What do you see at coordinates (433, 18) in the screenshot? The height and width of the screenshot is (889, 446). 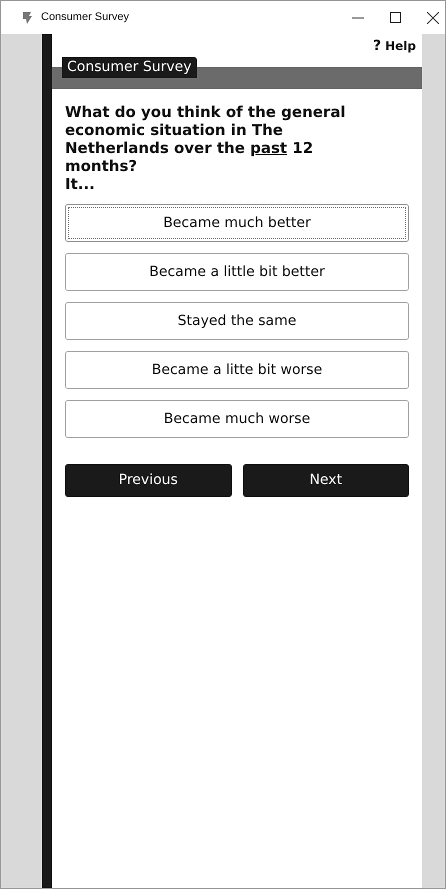 I see `close-icon` at bounding box center [433, 18].